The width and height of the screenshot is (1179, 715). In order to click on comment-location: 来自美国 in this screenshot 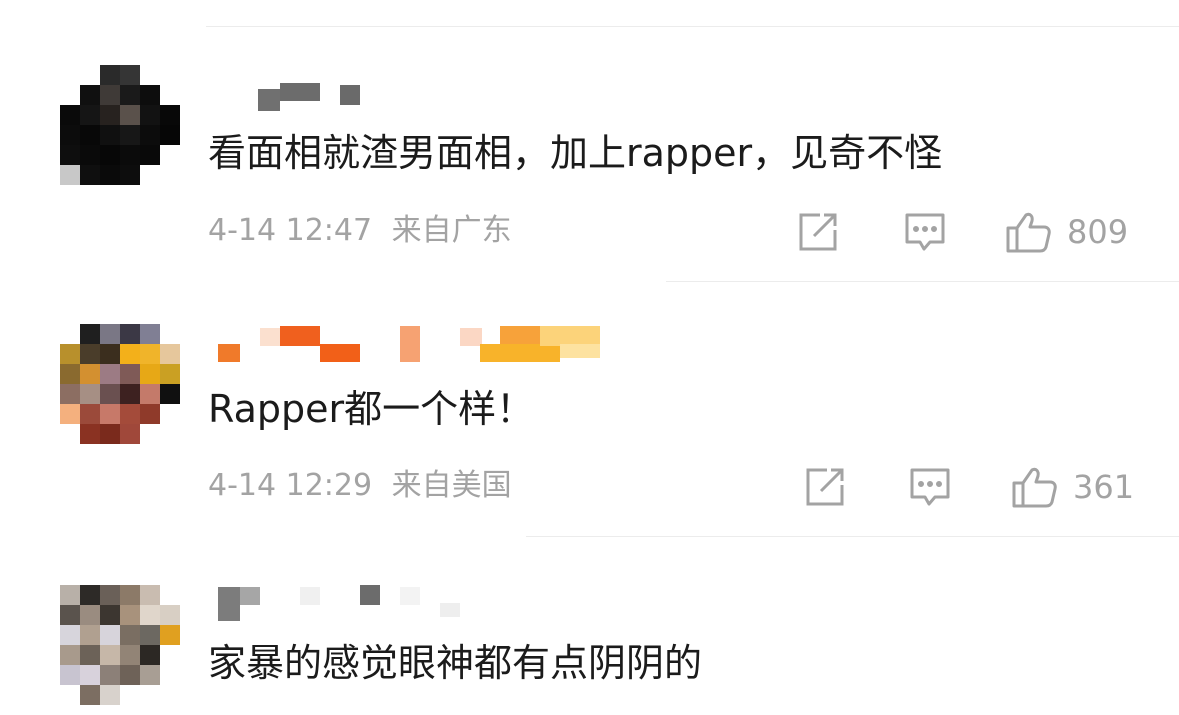, I will do `click(451, 485)`.